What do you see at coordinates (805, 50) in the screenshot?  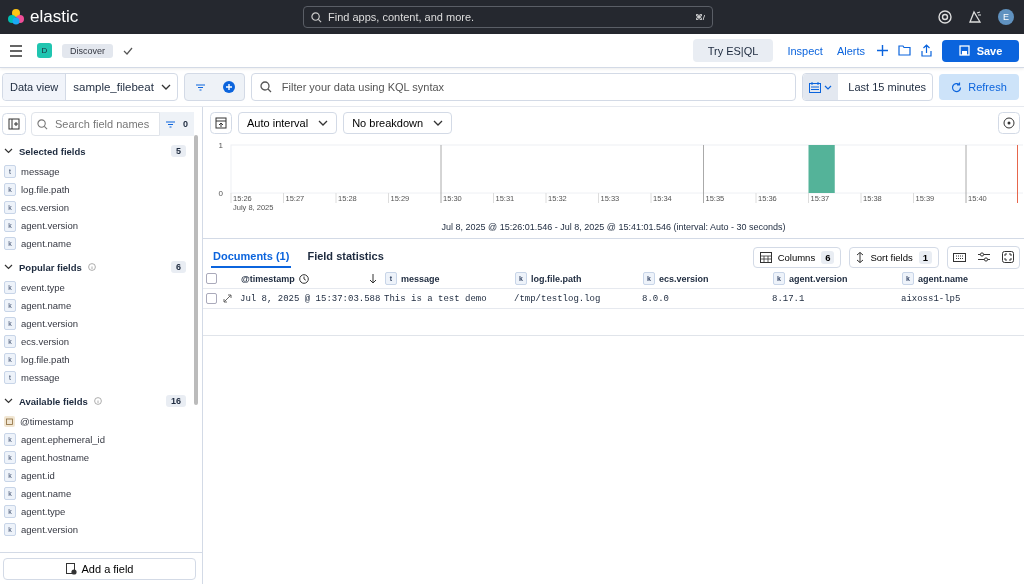 I see `action-link: Inspect` at bounding box center [805, 50].